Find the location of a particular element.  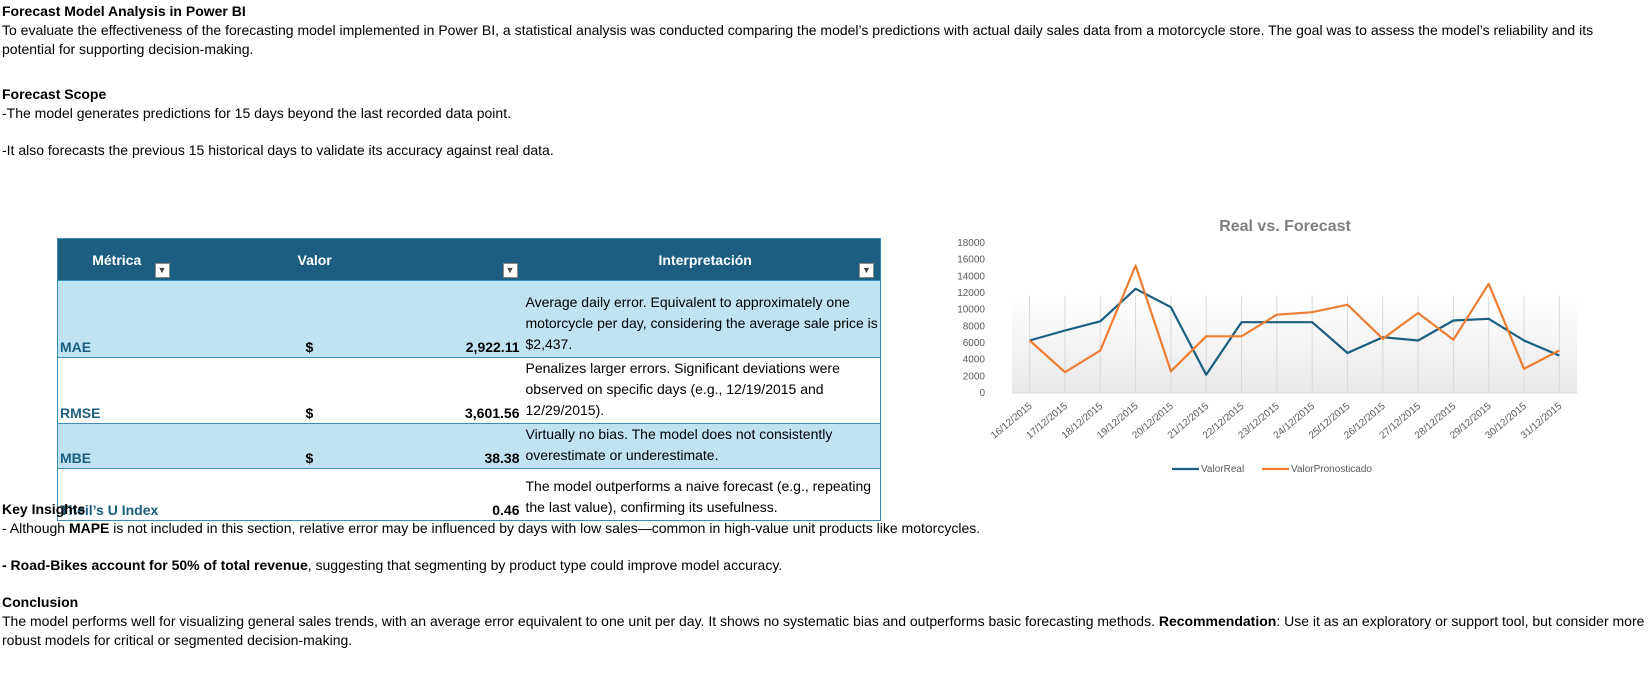

metric-value: 0.46 is located at coordinates (437, 494).